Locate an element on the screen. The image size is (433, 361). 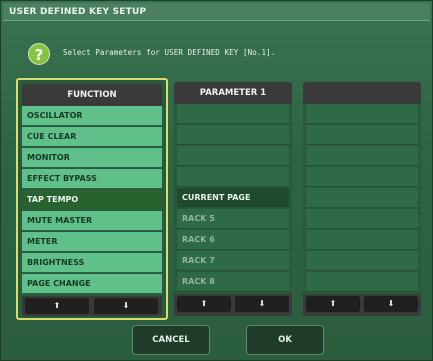
function-scroll-down-button: ⬇ is located at coordinates (126, 306).